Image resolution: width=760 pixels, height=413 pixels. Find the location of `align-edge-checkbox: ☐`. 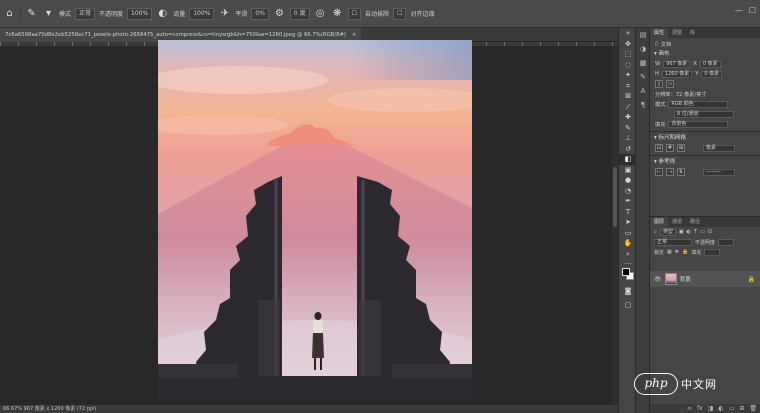

align-edge-checkbox: ☐ is located at coordinates (400, 13).